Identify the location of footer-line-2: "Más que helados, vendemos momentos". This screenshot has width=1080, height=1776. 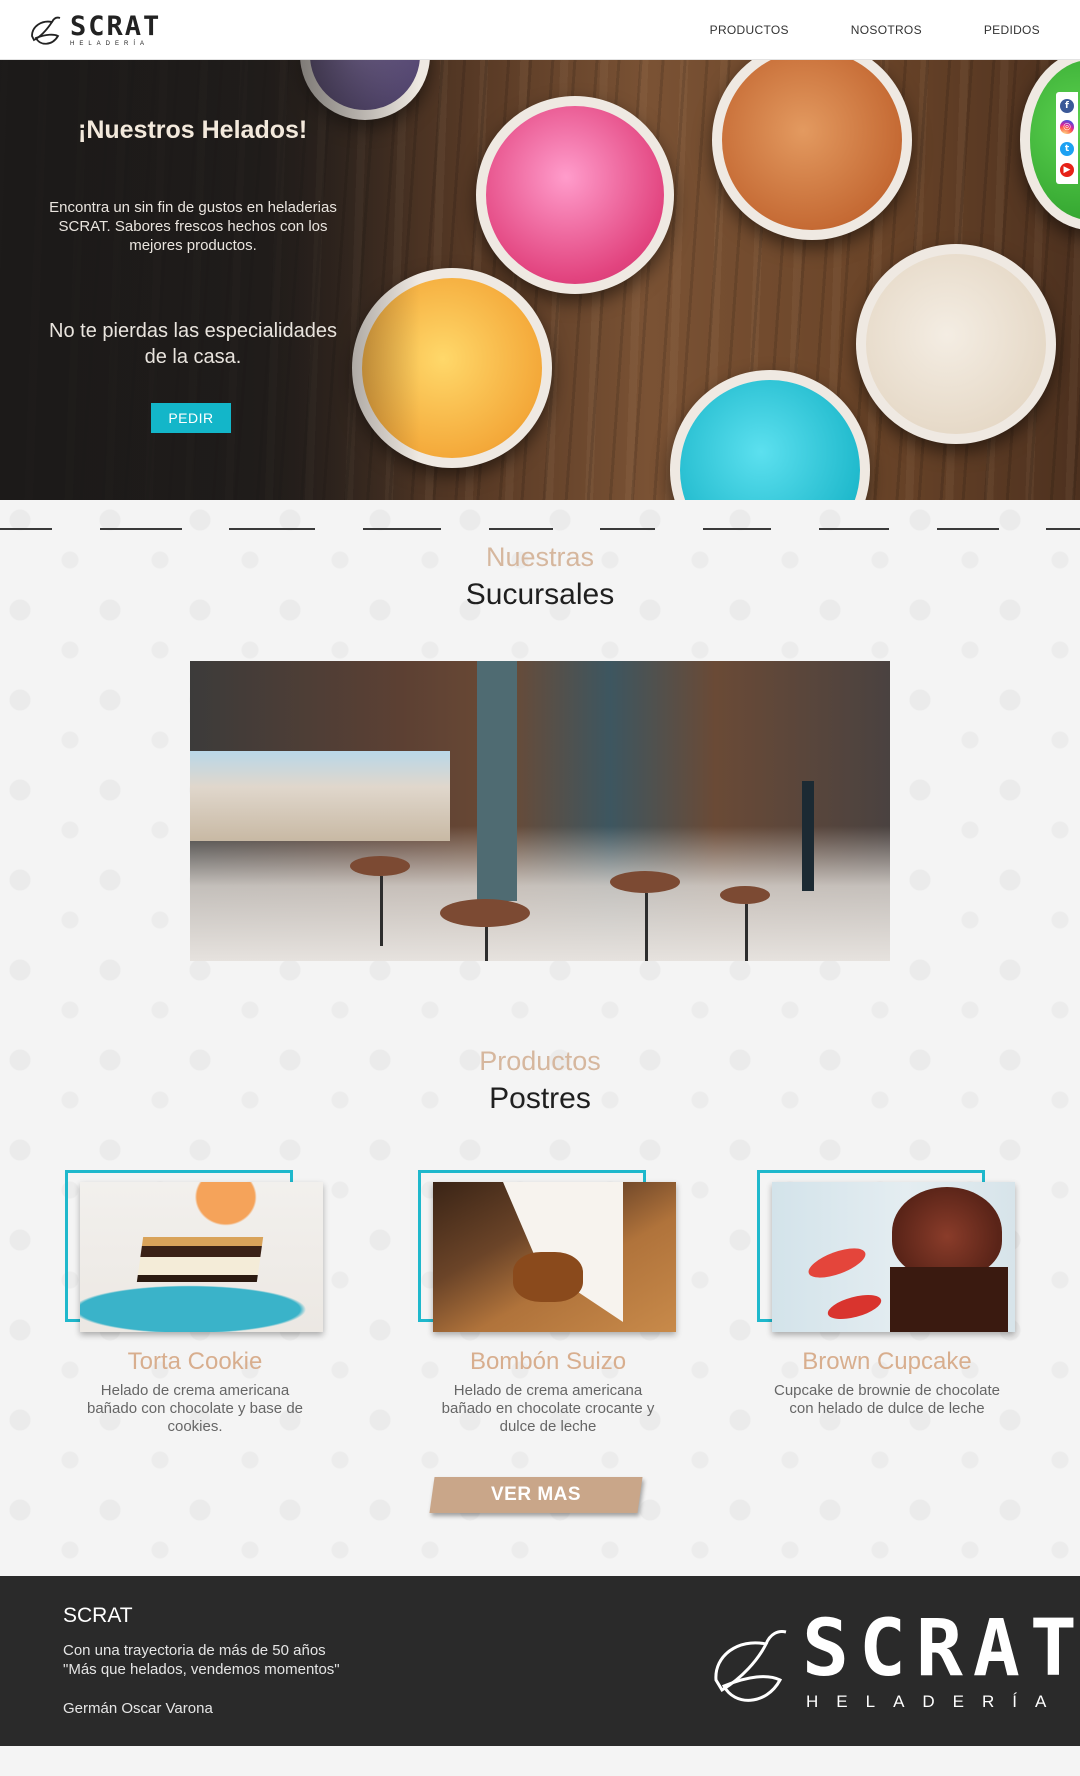
(201, 1669).